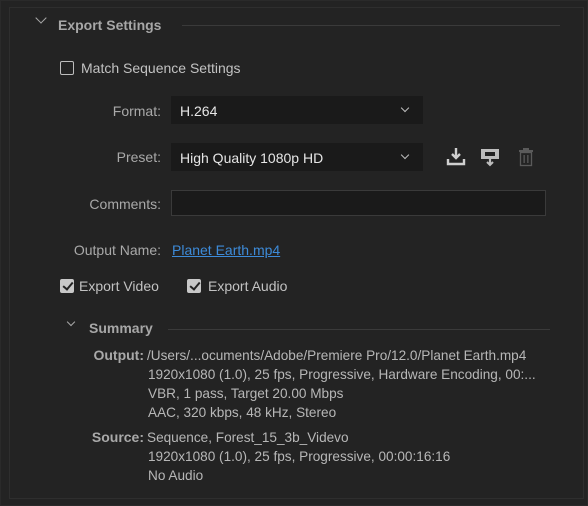 Image resolution: width=588 pixels, height=506 pixels. What do you see at coordinates (248, 437) in the screenshot?
I see `summary-source-line: Sequence, Forest_15_3b_Videvo` at bounding box center [248, 437].